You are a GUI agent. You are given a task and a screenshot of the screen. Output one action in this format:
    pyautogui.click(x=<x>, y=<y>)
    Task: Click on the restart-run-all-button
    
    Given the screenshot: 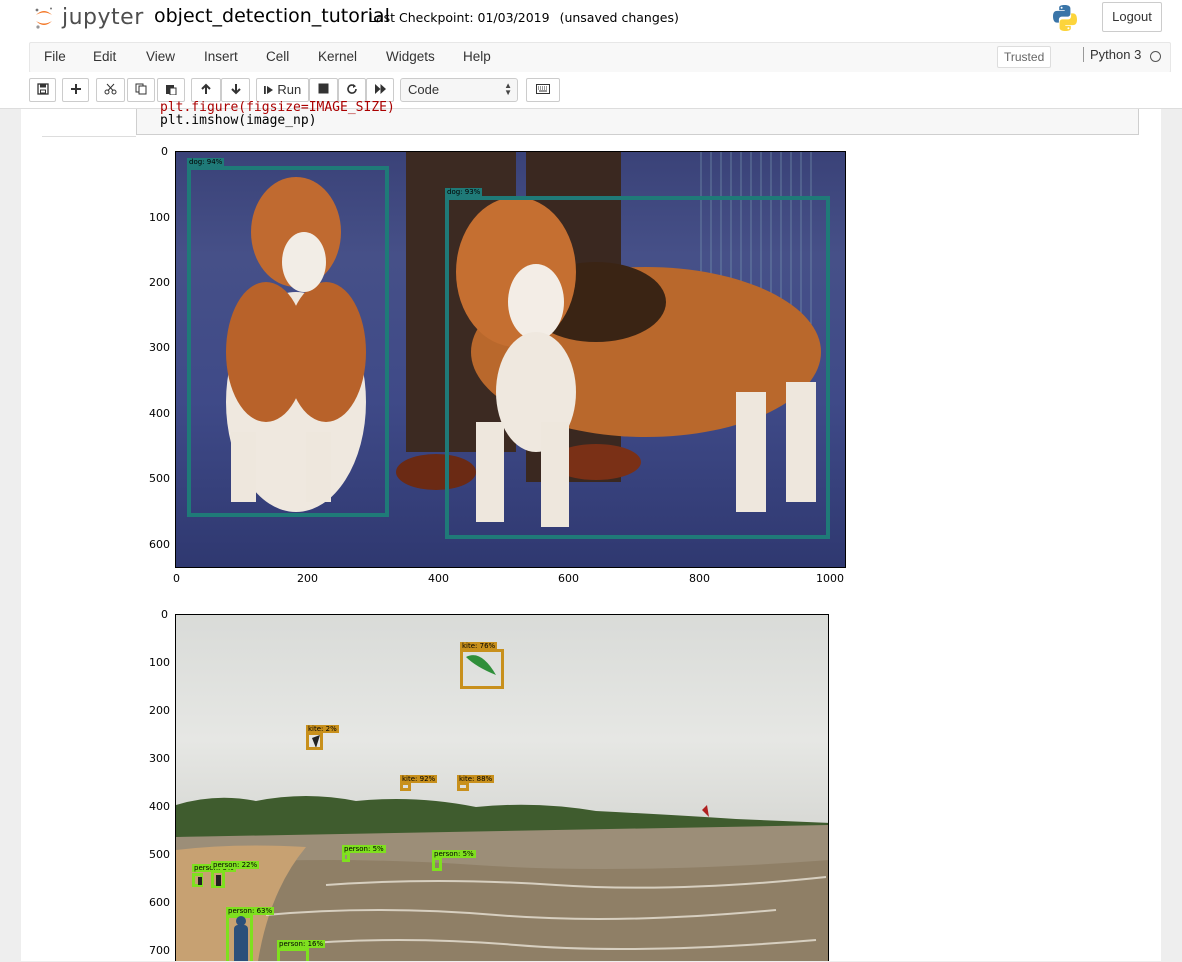 What is the action you would take?
    pyautogui.click(x=380, y=90)
    